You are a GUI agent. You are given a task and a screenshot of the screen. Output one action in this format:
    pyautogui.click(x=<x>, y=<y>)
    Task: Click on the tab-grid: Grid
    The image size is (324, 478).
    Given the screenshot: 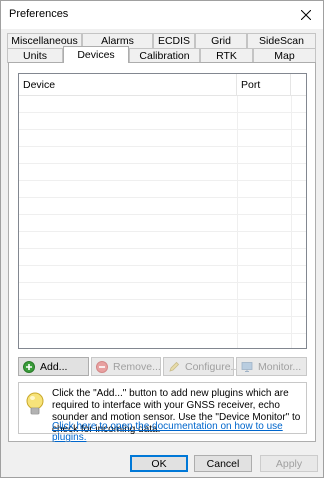 What is the action you would take?
    pyautogui.click(x=221, y=40)
    